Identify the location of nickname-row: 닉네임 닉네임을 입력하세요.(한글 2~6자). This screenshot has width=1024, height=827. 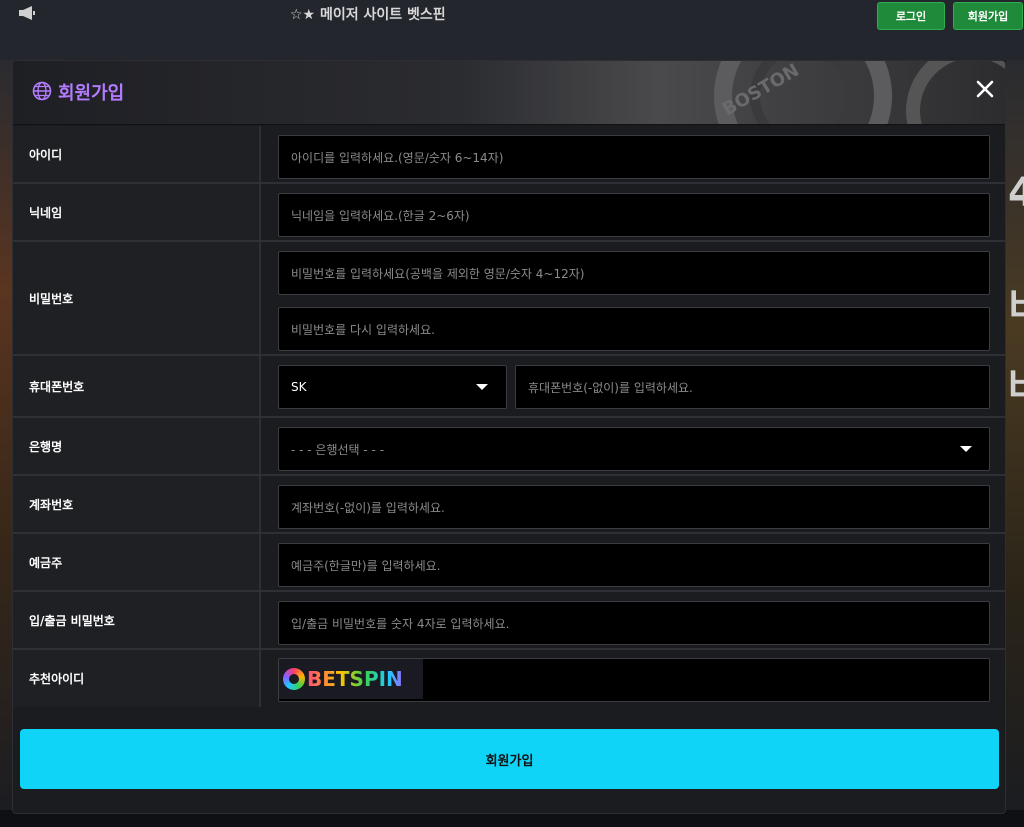
(509, 213).